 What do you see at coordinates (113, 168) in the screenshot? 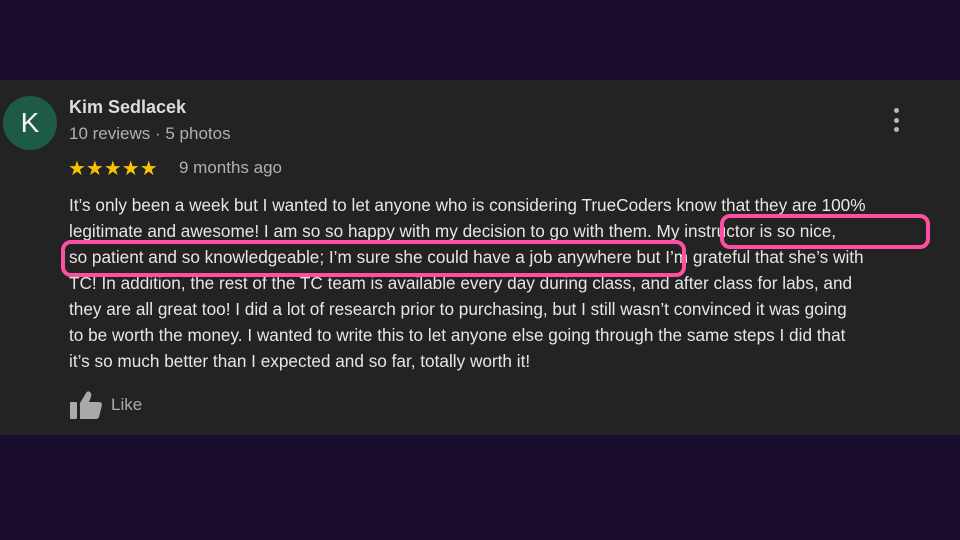
I see `star-rating: ★★★★★` at bounding box center [113, 168].